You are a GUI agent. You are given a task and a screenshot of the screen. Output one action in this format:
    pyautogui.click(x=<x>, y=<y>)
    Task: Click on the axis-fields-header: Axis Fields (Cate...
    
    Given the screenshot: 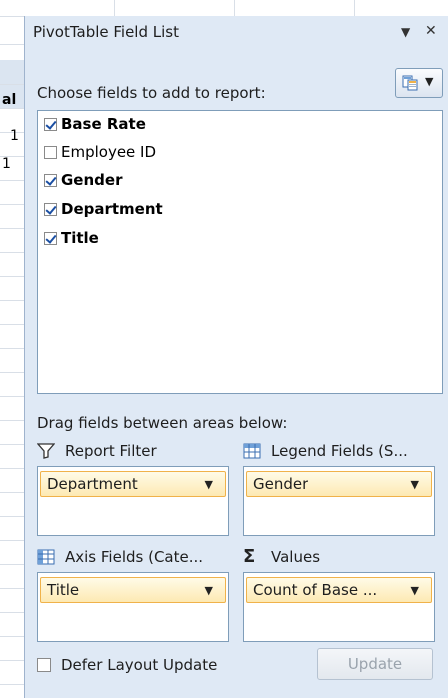 What is the action you would take?
    pyautogui.click(x=120, y=557)
    